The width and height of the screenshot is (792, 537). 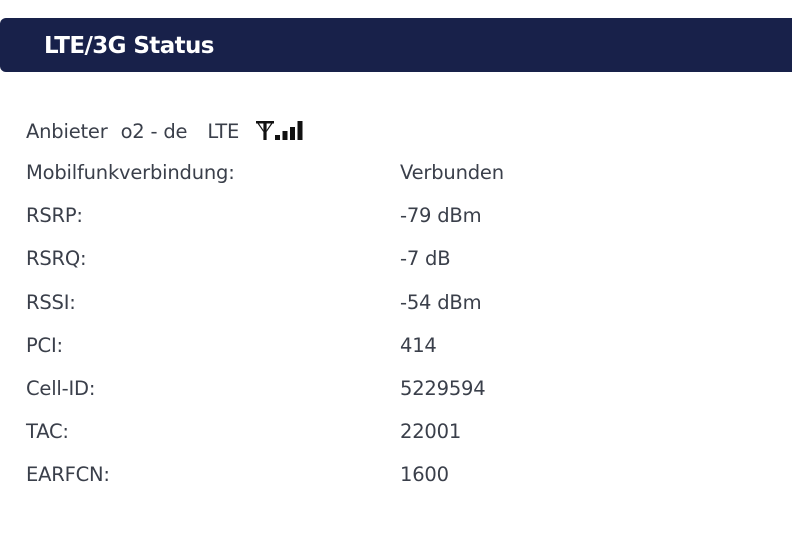 I want to click on status-row: EARFCN: 1600, so click(x=396, y=474).